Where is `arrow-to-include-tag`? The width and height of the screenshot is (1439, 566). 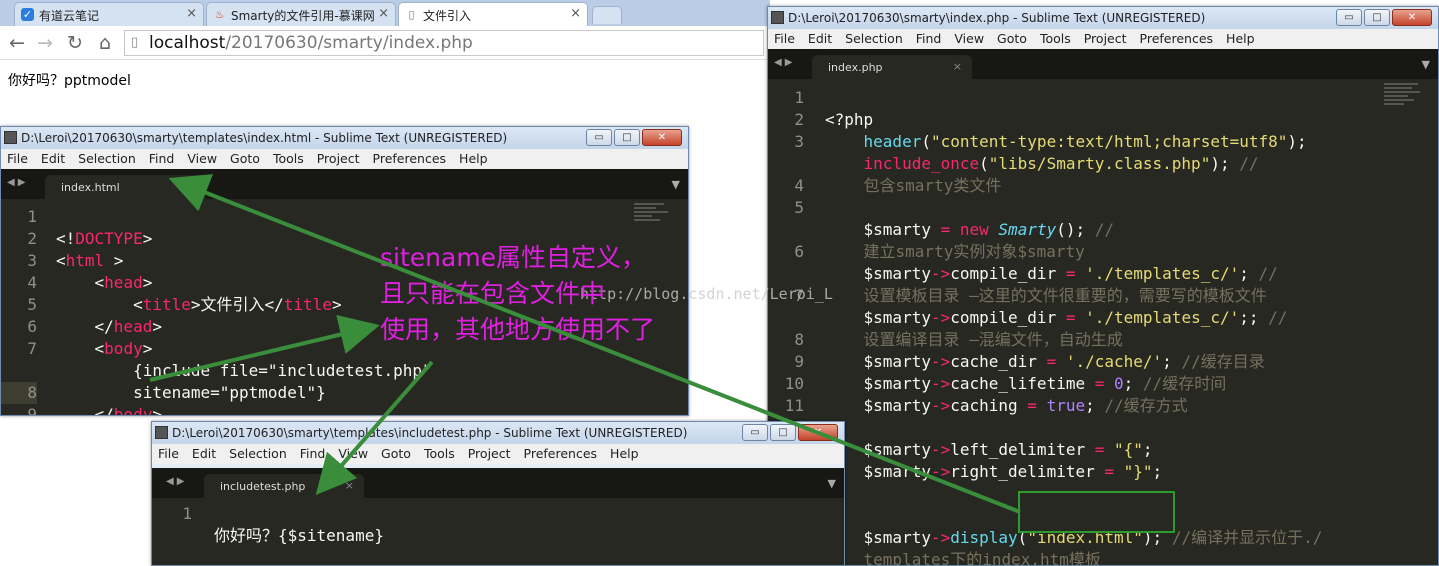
arrow-to-include-tag is located at coordinates (264, 348).